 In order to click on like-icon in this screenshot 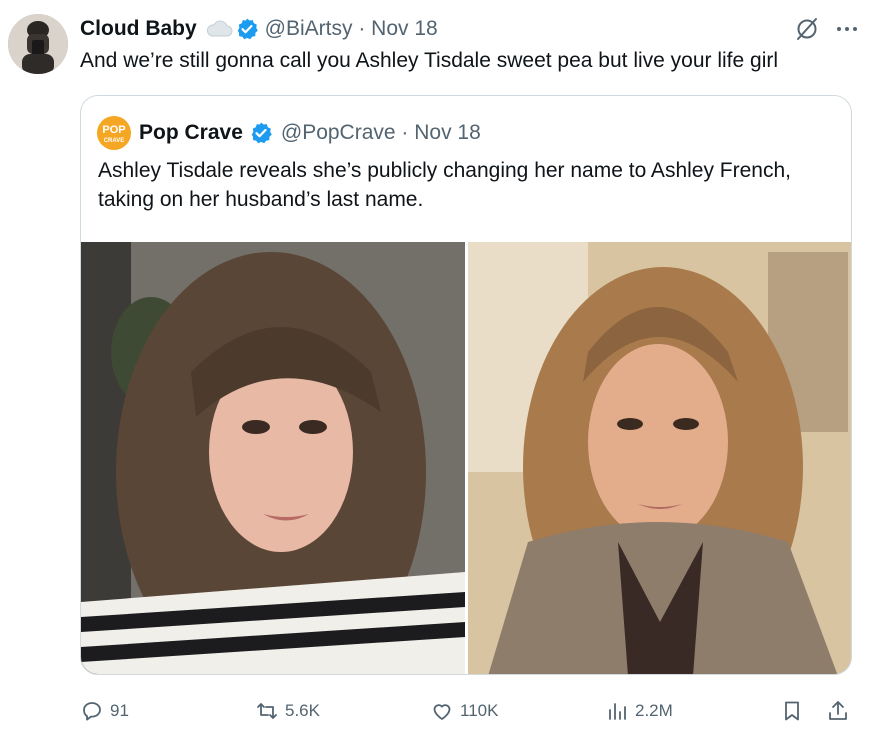, I will do `click(442, 712)`.